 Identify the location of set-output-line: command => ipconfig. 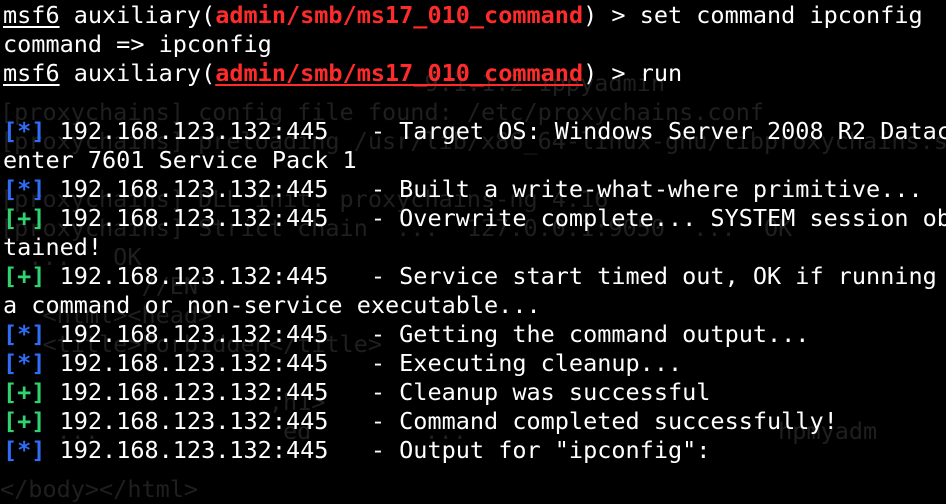
(137, 44).